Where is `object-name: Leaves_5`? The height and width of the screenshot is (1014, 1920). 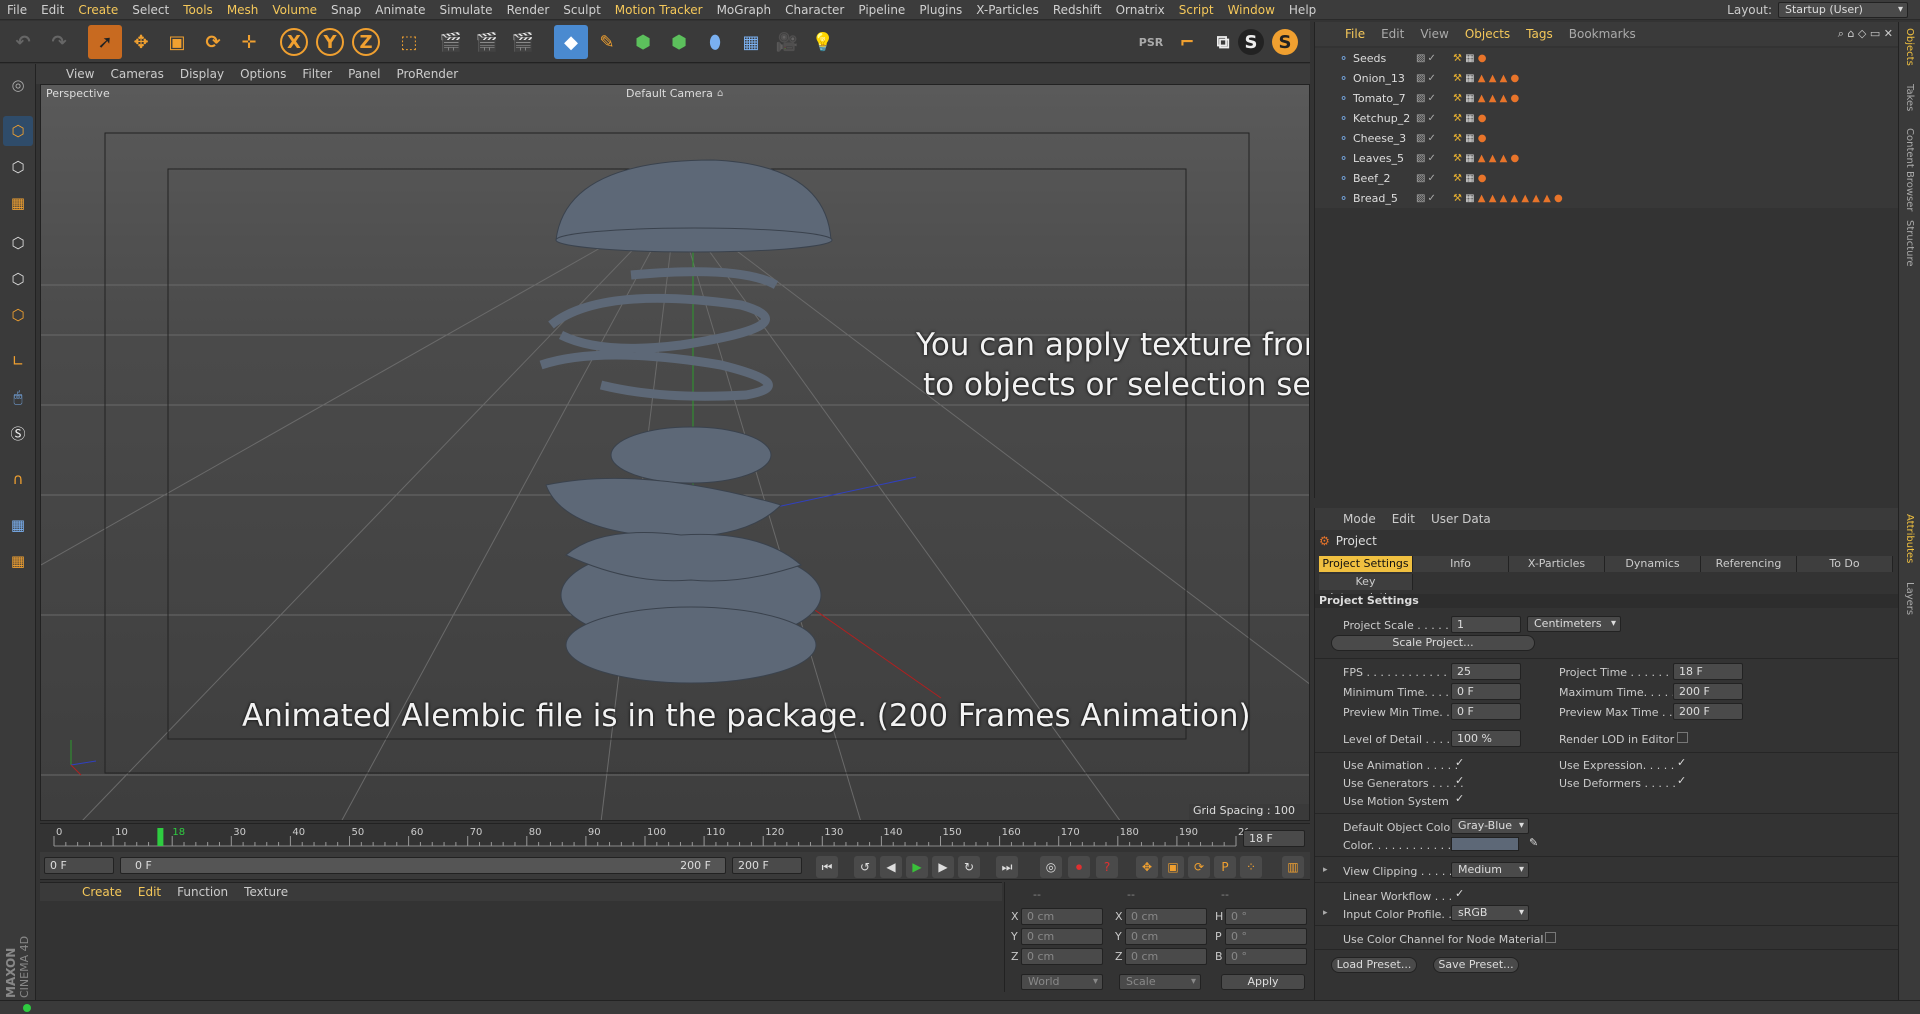
object-name: Leaves_5 is located at coordinates (1378, 158).